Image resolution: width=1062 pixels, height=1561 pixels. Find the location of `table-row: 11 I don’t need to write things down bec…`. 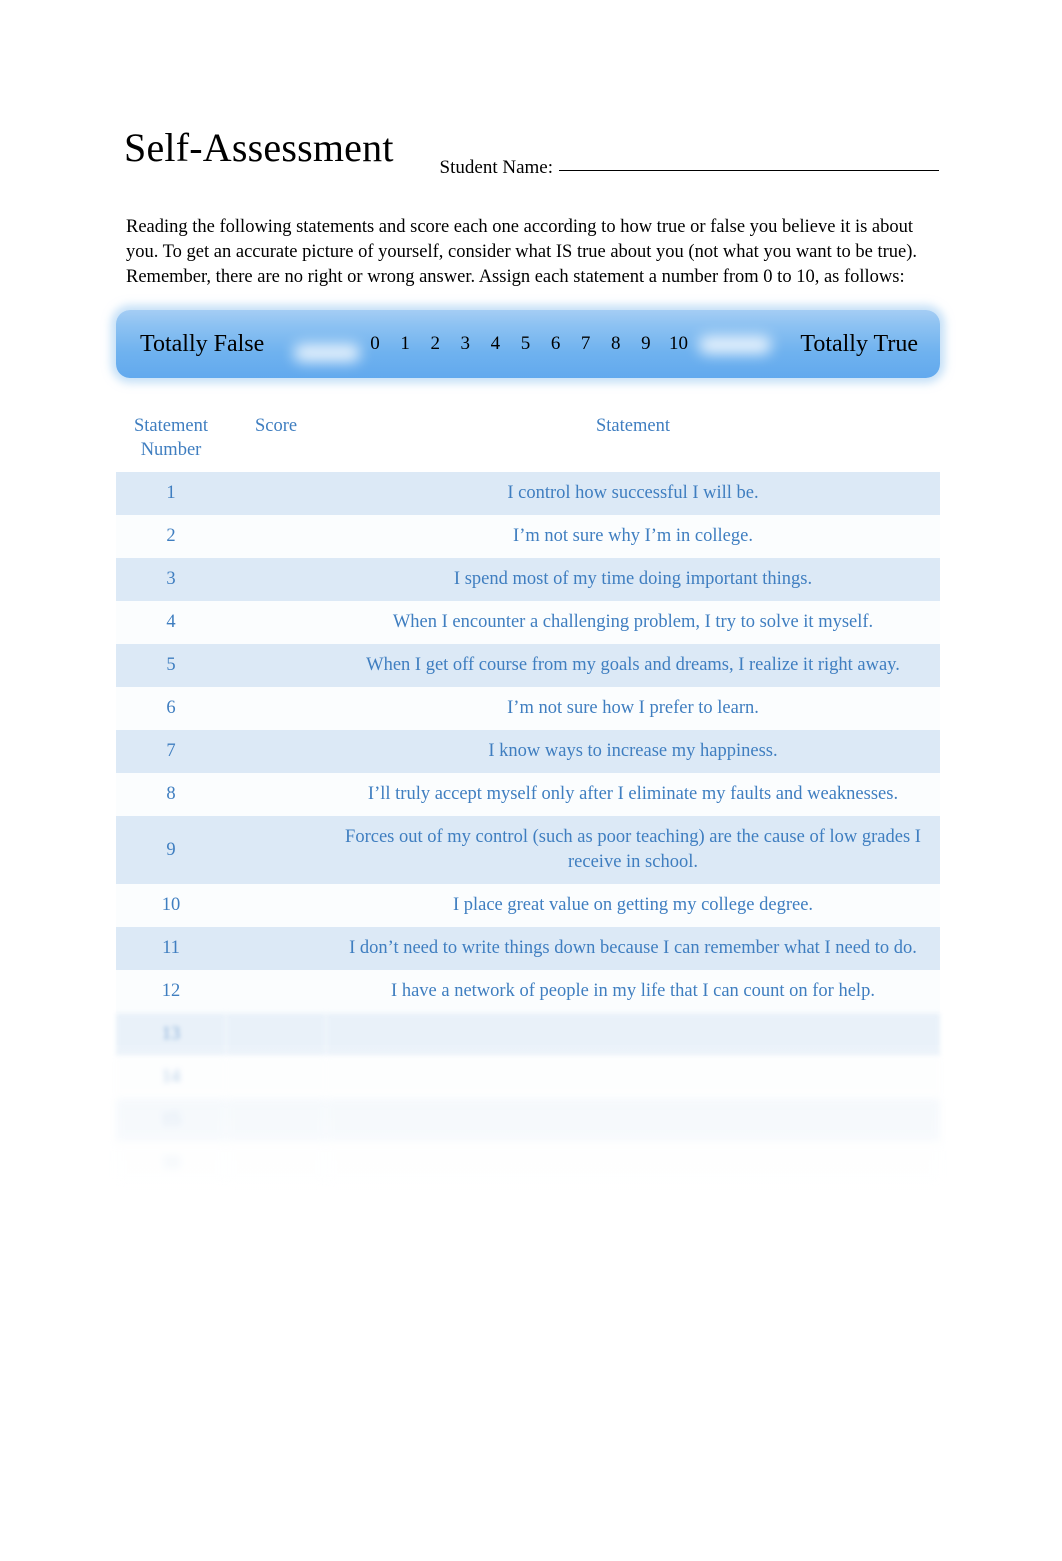

table-row: 11 I don’t need to write things down bec… is located at coordinates (528, 948).